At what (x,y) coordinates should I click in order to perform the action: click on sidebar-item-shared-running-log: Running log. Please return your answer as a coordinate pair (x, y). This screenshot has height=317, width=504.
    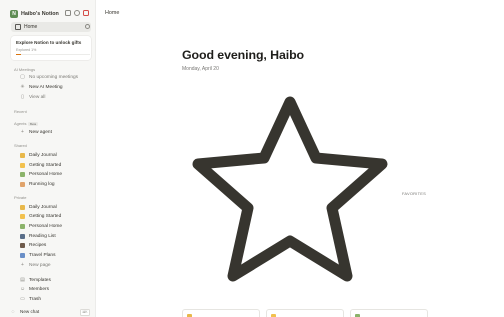
    Looking at the image, I should click on (37, 184).